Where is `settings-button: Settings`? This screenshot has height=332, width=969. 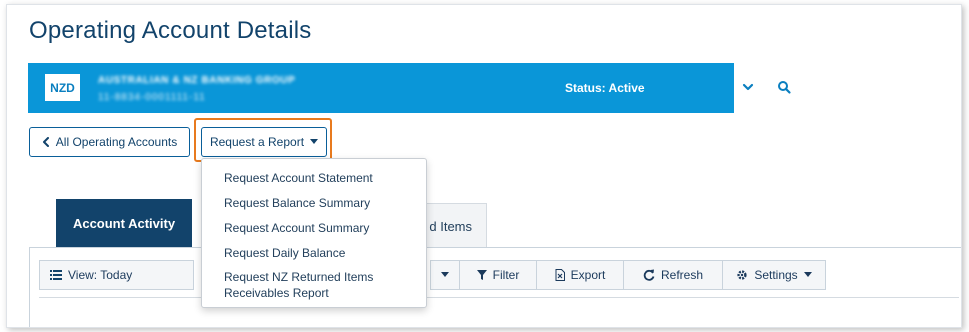
settings-button: Settings is located at coordinates (774, 275).